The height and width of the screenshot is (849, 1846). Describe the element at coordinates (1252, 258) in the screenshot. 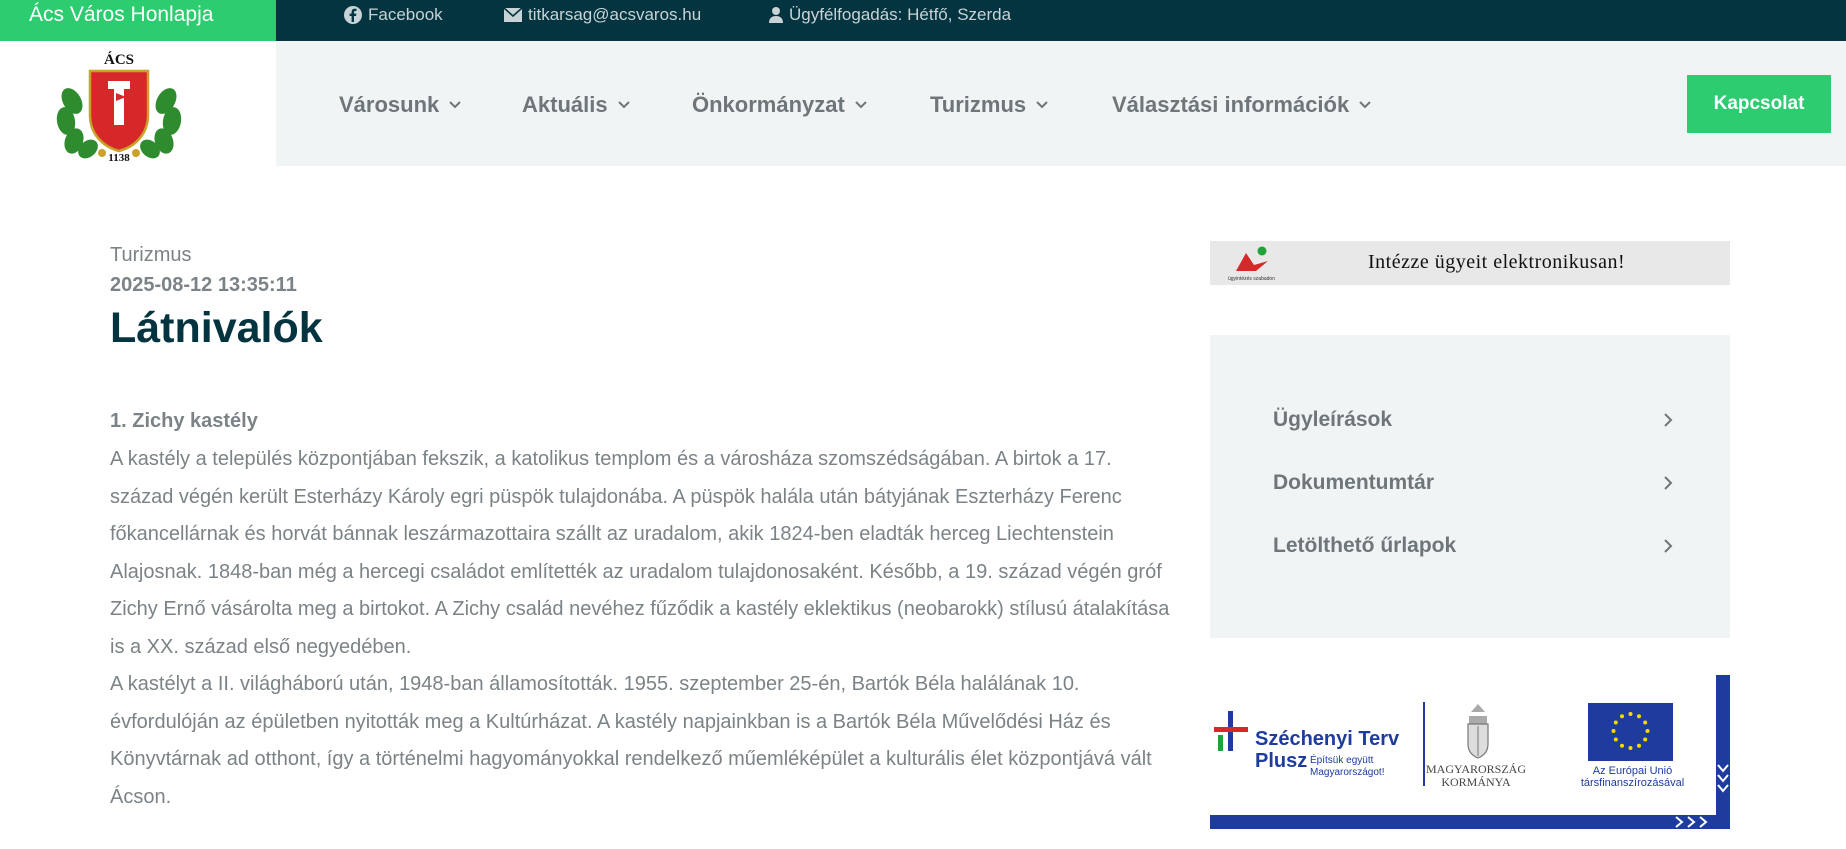

I see `ugyintezes-logo-icon` at that location.